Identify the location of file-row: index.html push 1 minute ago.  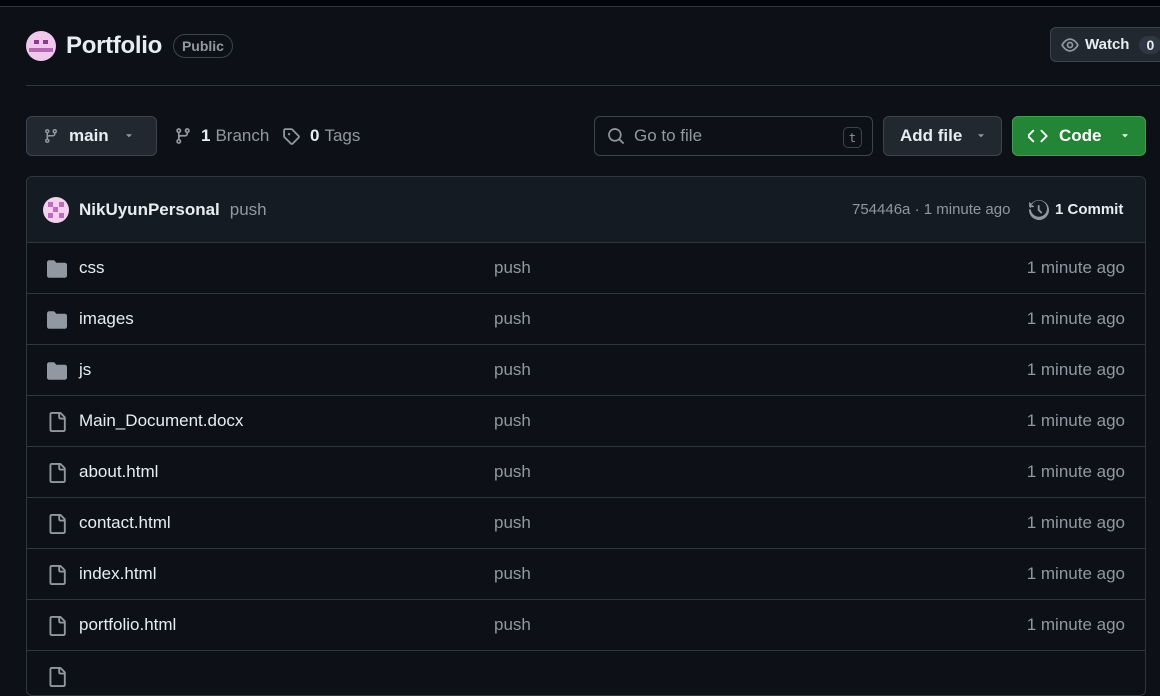
(586, 574).